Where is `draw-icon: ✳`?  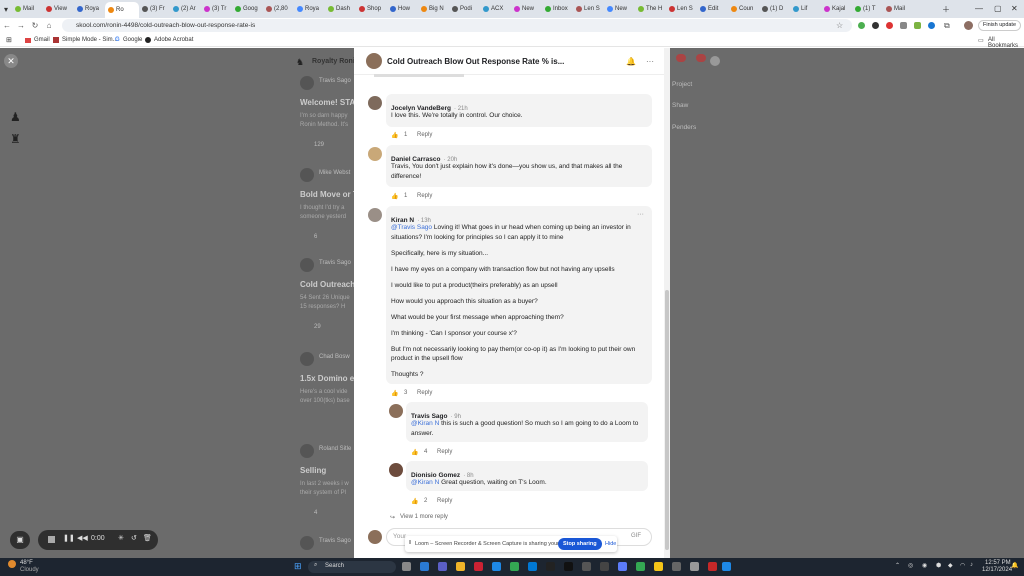
draw-icon: ✳ is located at coordinates (121, 538).